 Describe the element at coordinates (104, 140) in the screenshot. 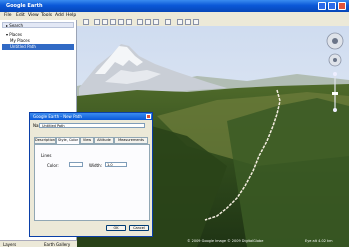

I see `tab-altitude: Altitude` at that location.